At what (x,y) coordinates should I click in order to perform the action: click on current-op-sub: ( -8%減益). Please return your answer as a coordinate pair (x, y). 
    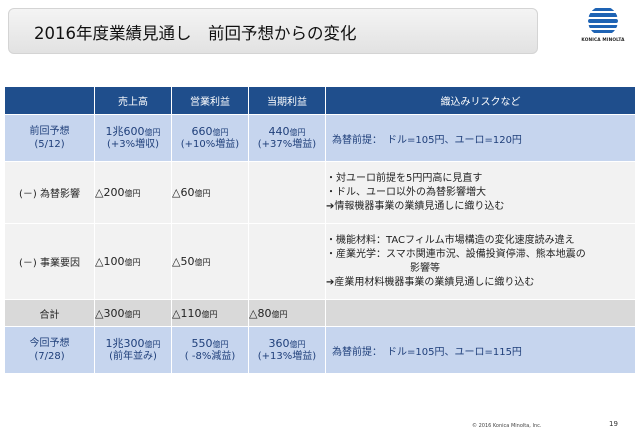
    Looking at the image, I should click on (210, 356).